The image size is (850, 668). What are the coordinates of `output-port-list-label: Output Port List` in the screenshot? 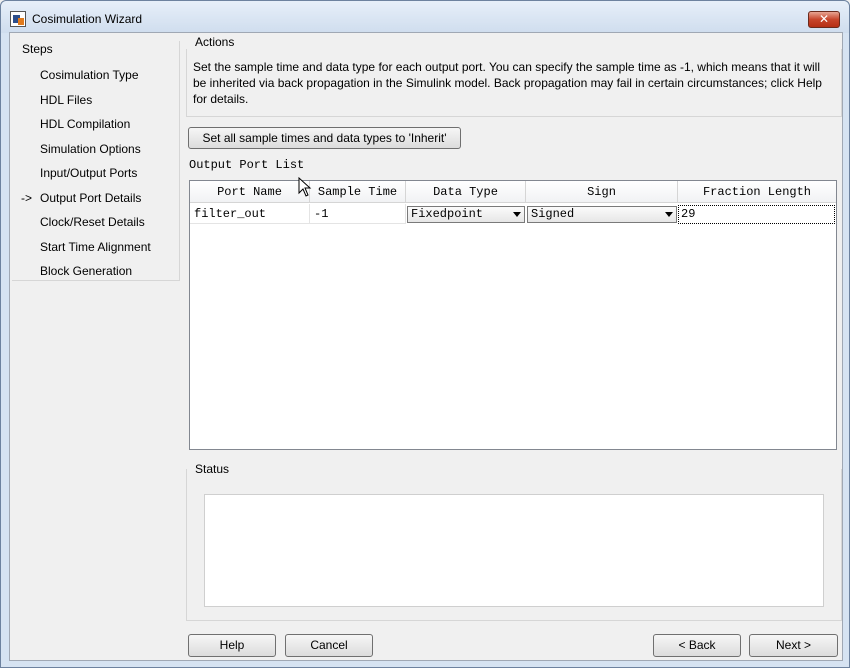 It's located at (247, 165).